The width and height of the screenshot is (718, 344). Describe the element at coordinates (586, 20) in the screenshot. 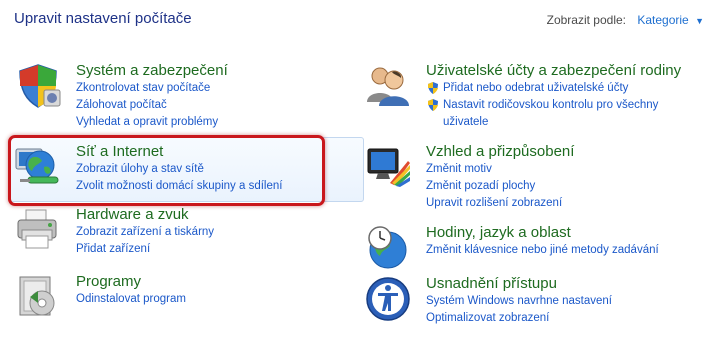

I see `view-by-label: Zobrazit podle:` at that location.